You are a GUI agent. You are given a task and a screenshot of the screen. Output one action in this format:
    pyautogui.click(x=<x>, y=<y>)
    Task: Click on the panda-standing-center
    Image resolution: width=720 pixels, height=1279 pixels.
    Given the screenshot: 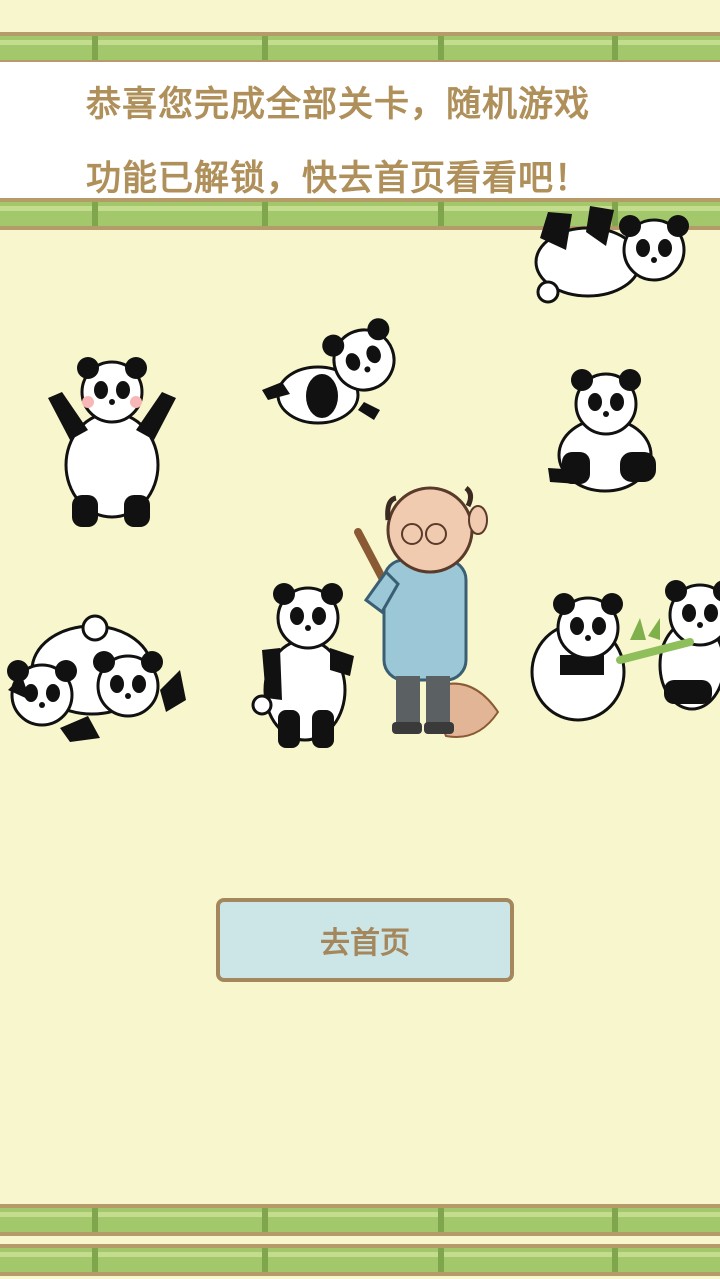 What is the action you would take?
    pyautogui.click(x=302, y=664)
    